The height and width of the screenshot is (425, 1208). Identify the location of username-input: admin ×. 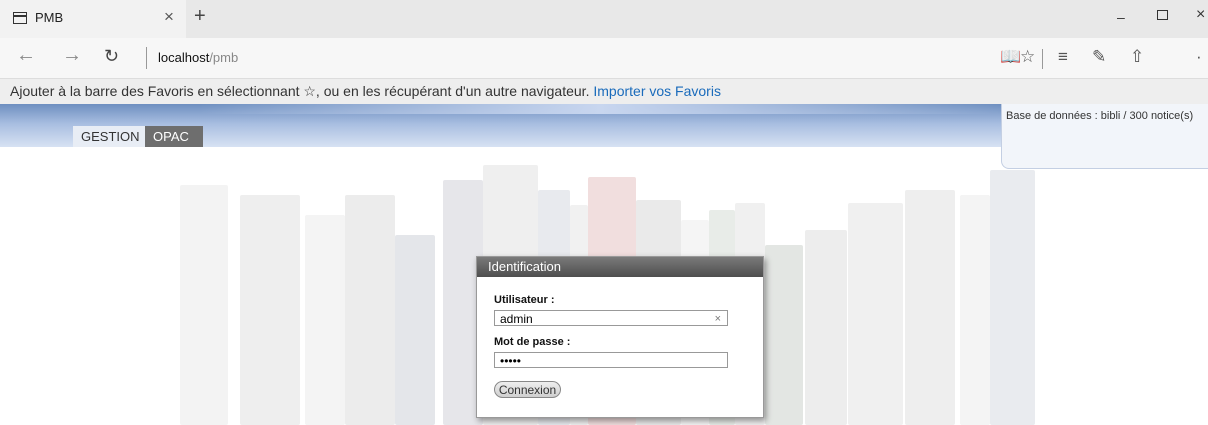
(611, 318).